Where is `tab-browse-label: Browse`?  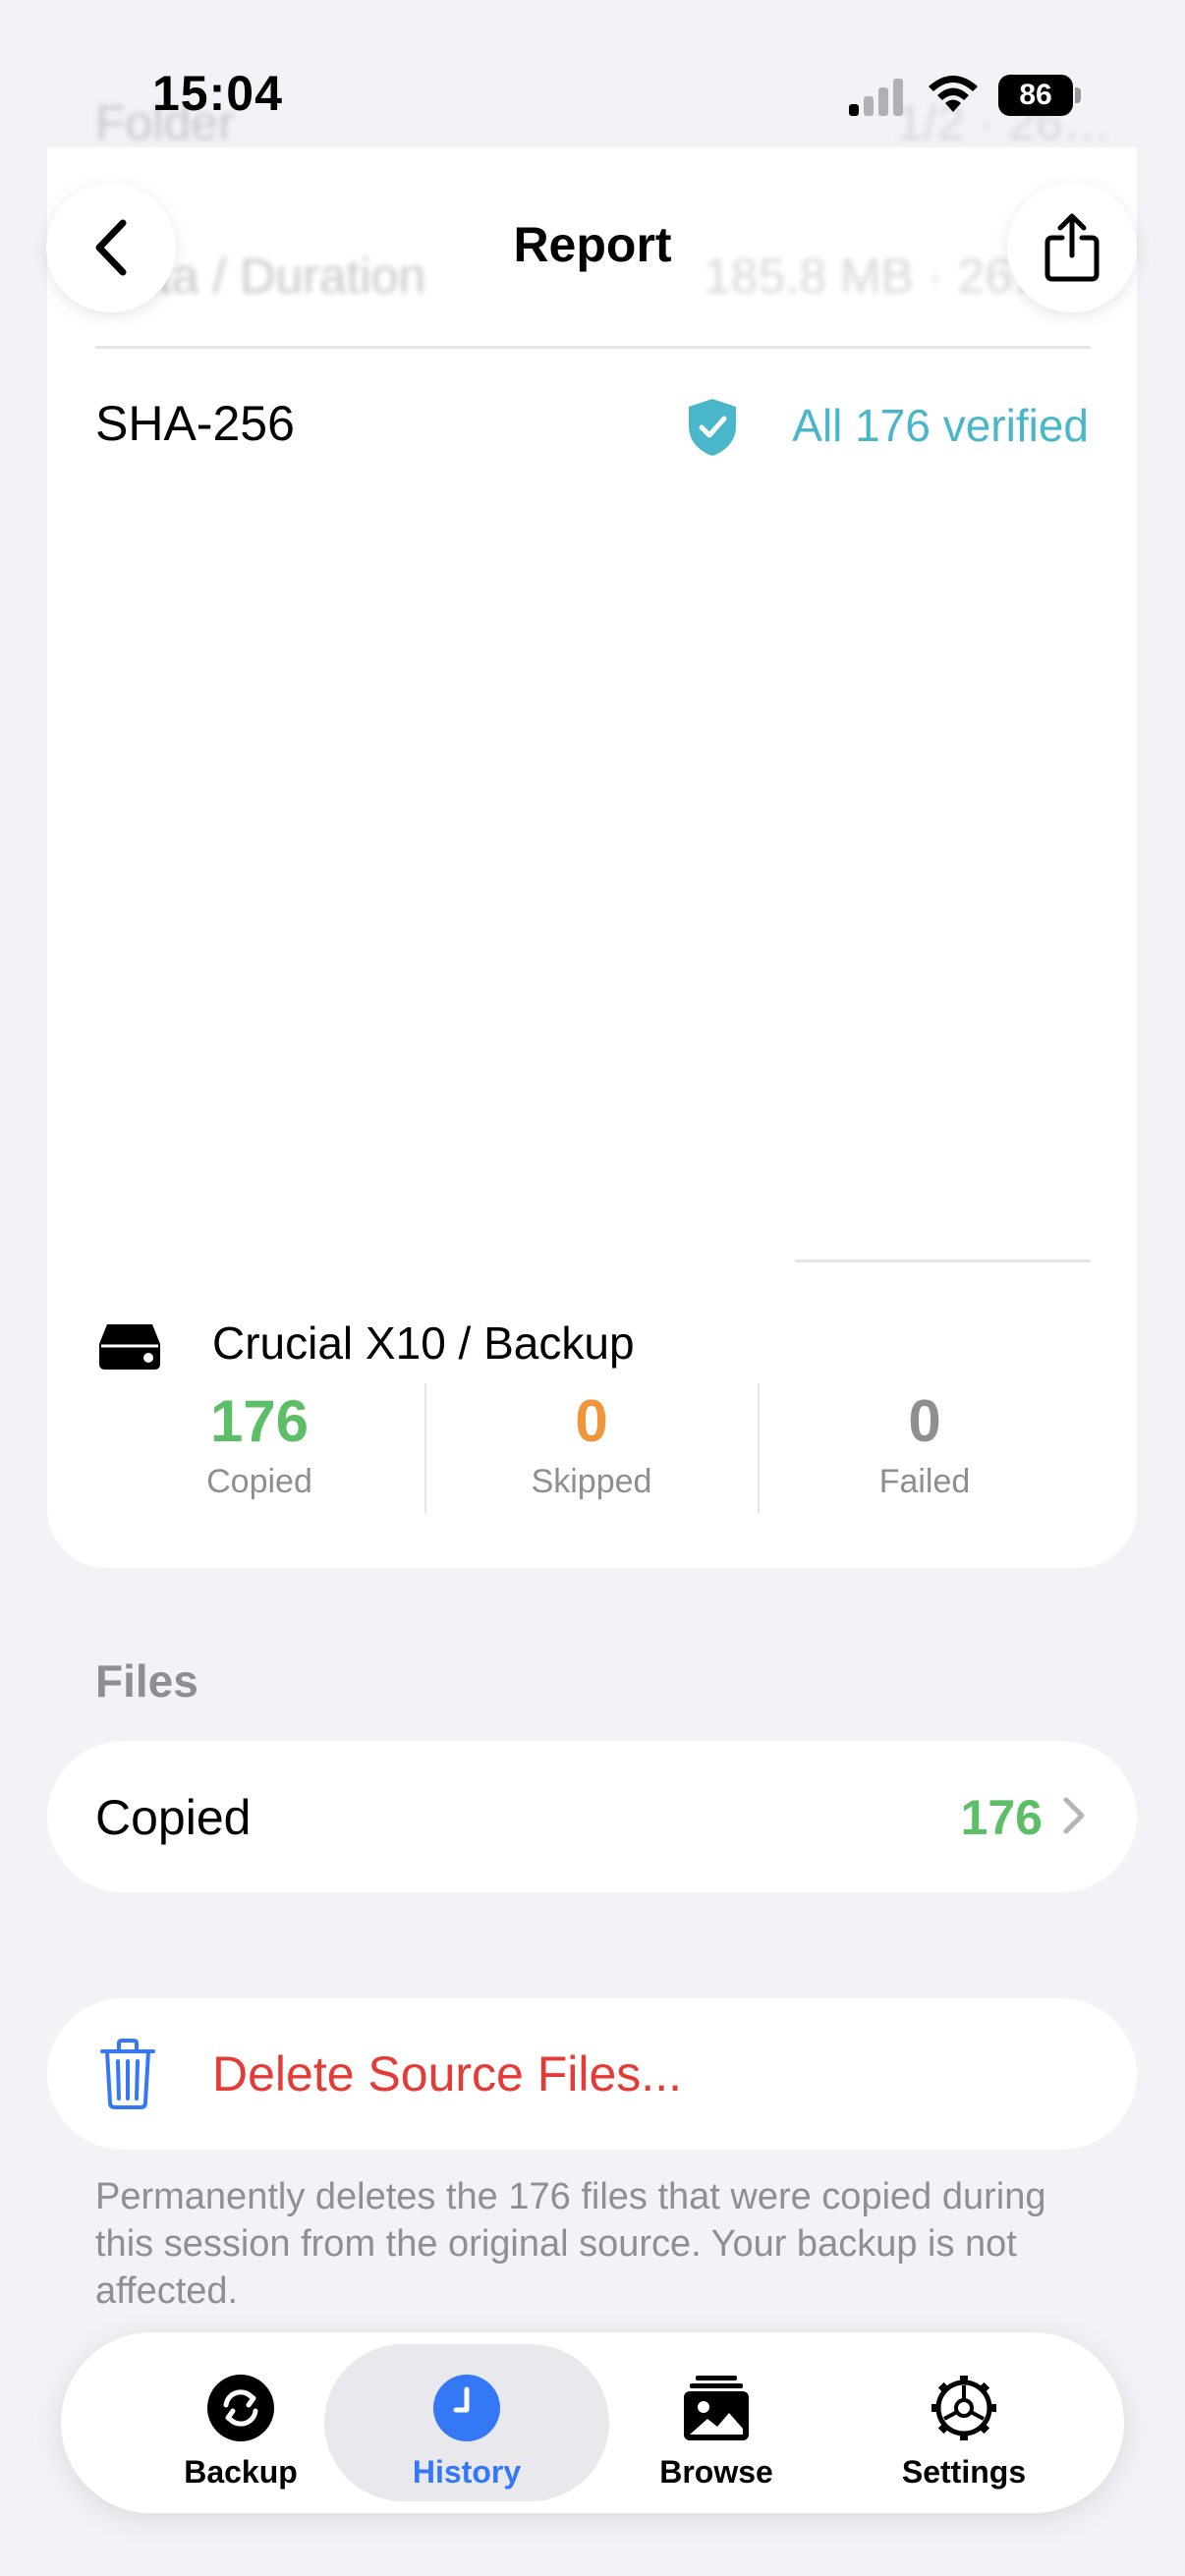 tab-browse-label: Browse is located at coordinates (716, 2472).